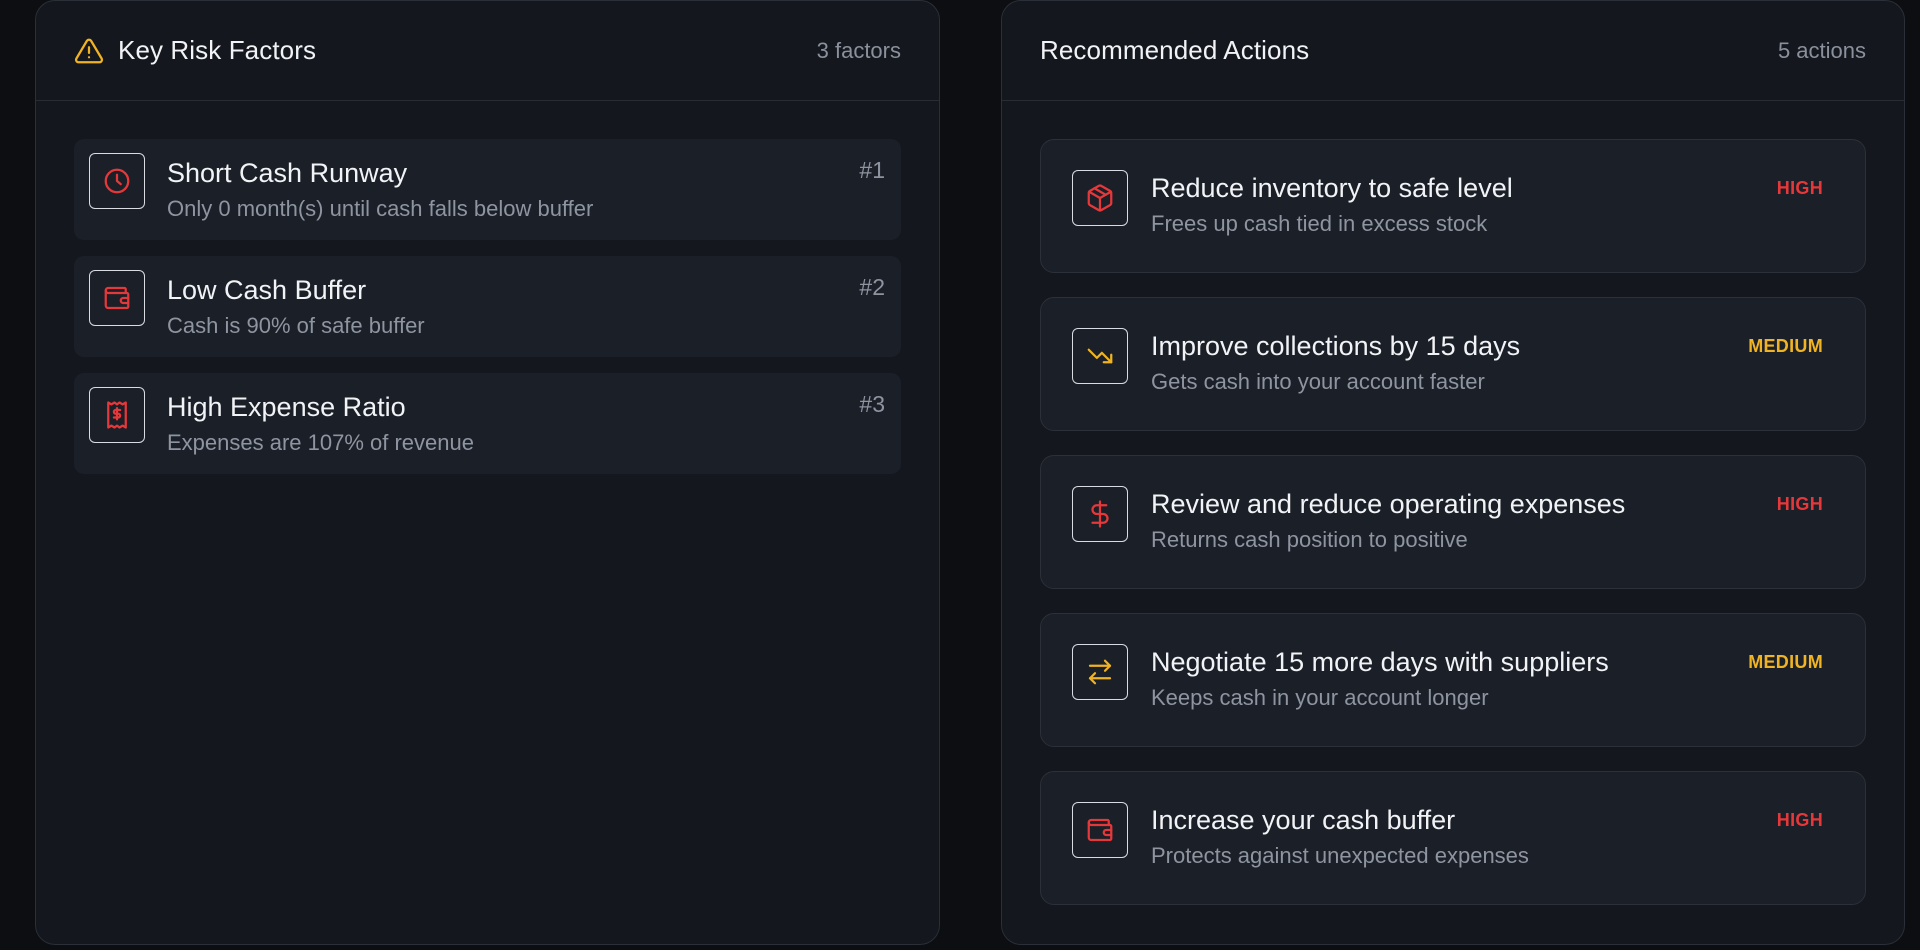 The width and height of the screenshot is (1920, 950). What do you see at coordinates (872, 287) in the screenshot?
I see `risk-rank: #2` at bounding box center [872, 287].